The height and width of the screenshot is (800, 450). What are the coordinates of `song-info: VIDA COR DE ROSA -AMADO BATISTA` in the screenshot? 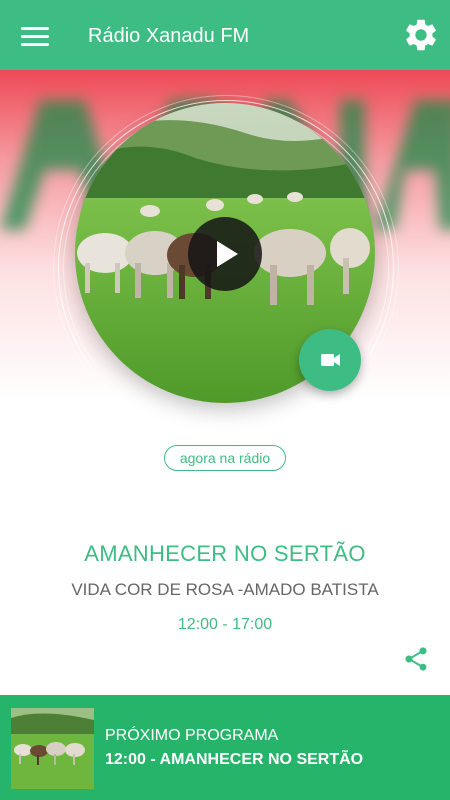 It's located at (225, 589).